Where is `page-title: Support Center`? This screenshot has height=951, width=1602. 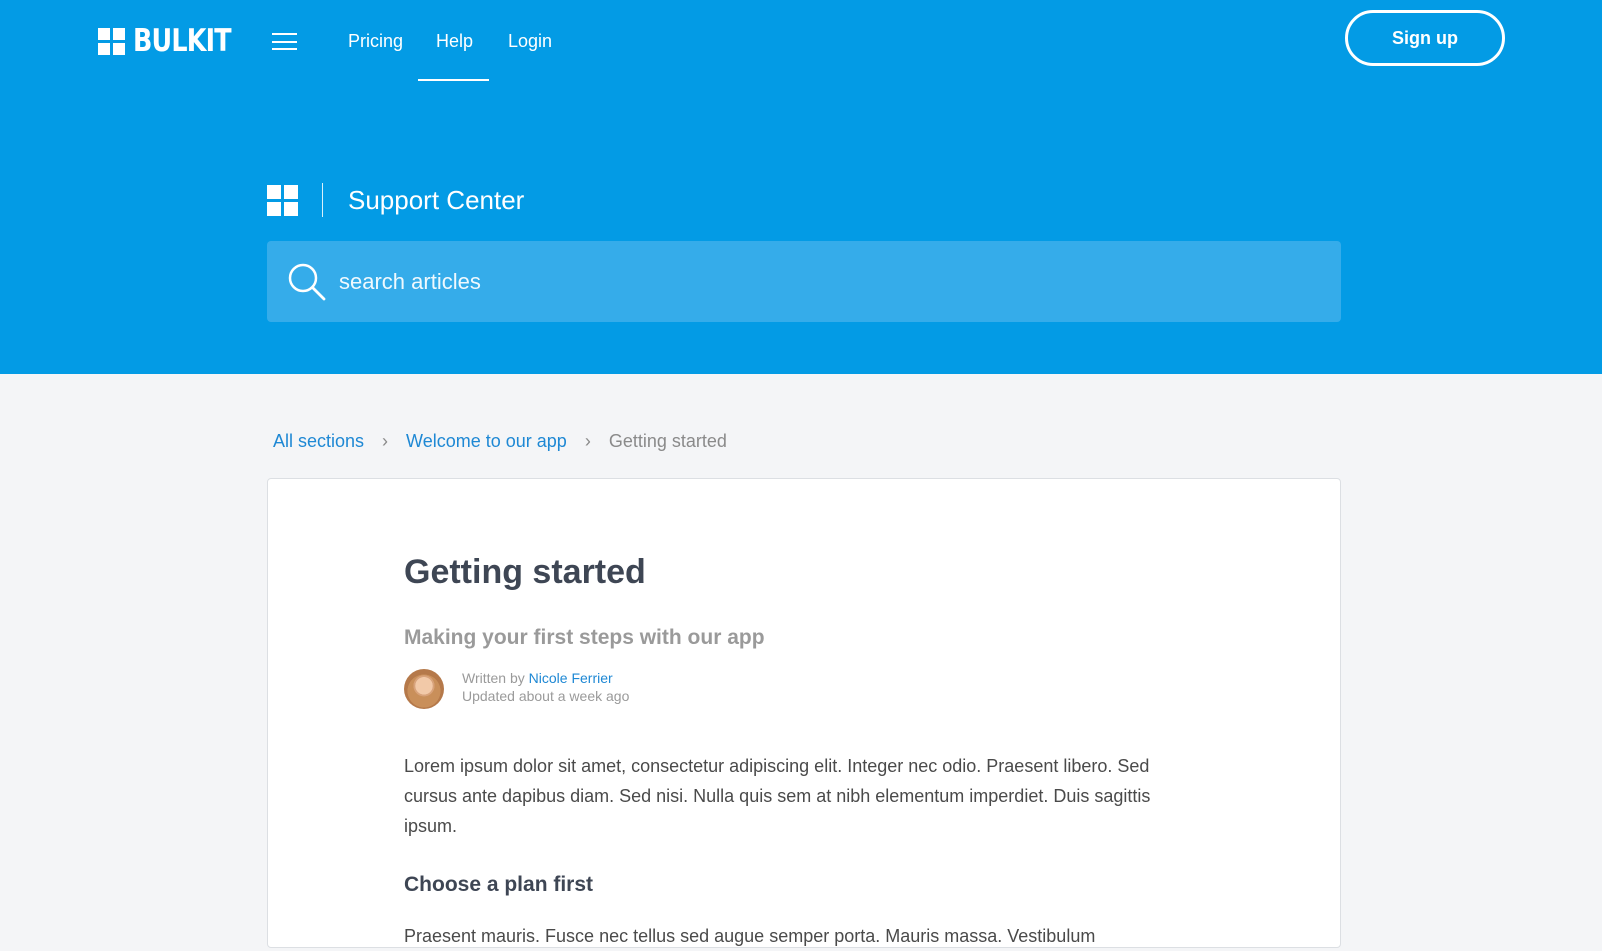
page-title: Support Center is located at coordinates (436, 200).